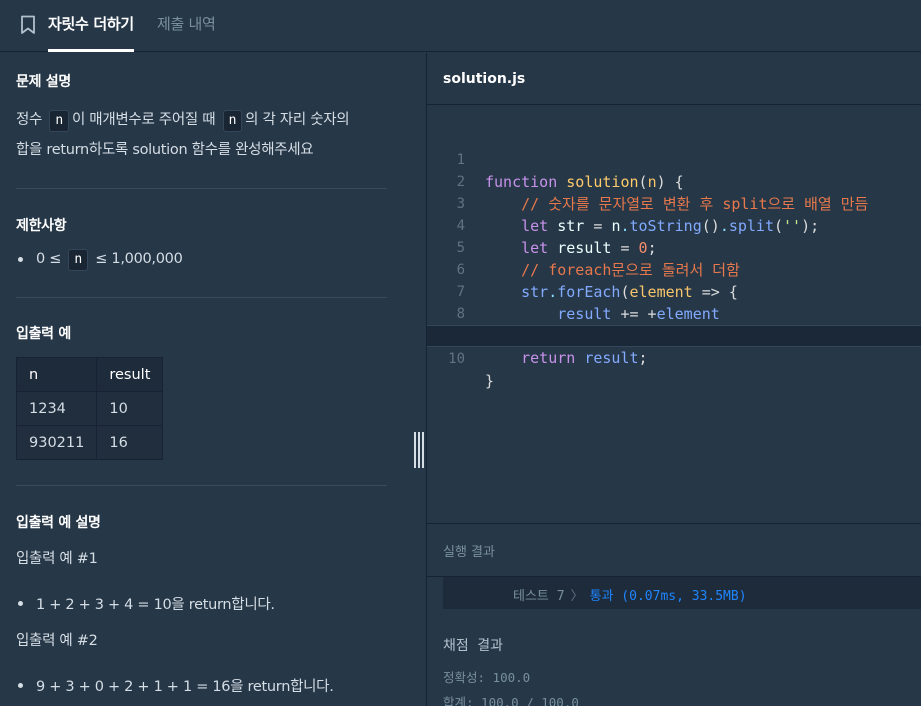 The image size is (921, 706). I want to click on table-header-row: n result, so click(89, 374).